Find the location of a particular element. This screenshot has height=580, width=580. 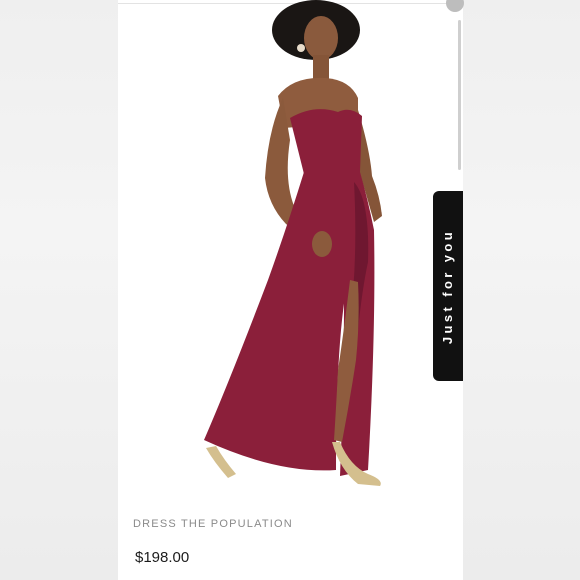

hand is located at coordinates (322, 244).